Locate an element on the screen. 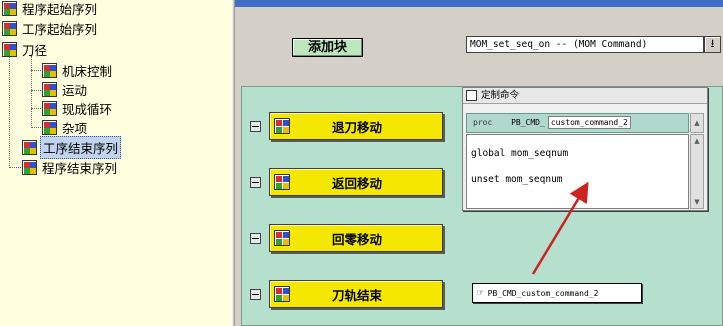  block-row: 退刀移动 is located at coordinates (346, 126).